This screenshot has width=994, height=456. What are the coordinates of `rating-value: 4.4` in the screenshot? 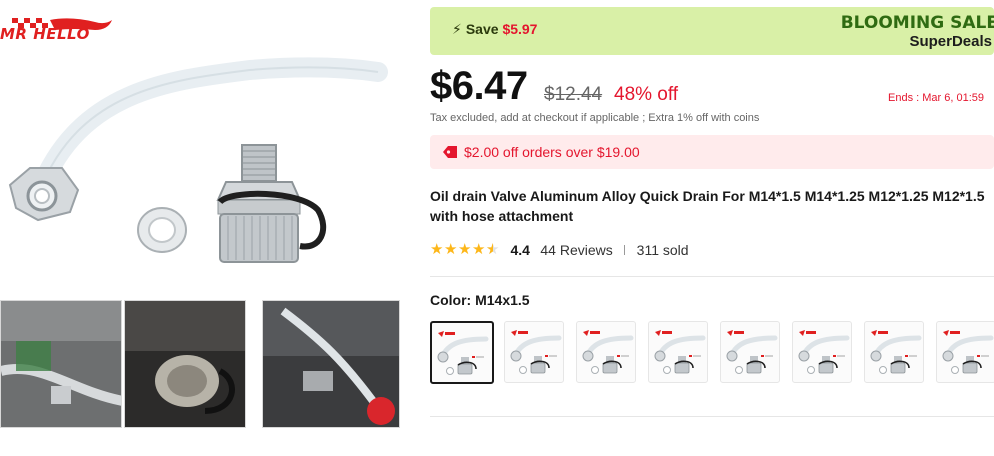 It's located at (520, 249).